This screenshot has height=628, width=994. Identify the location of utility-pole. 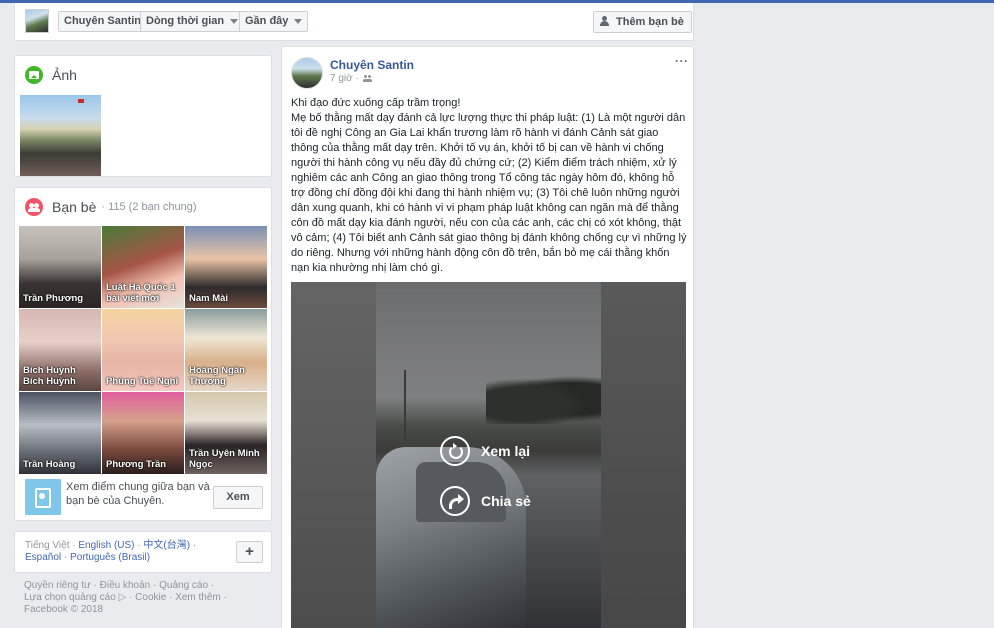
(405, 405).